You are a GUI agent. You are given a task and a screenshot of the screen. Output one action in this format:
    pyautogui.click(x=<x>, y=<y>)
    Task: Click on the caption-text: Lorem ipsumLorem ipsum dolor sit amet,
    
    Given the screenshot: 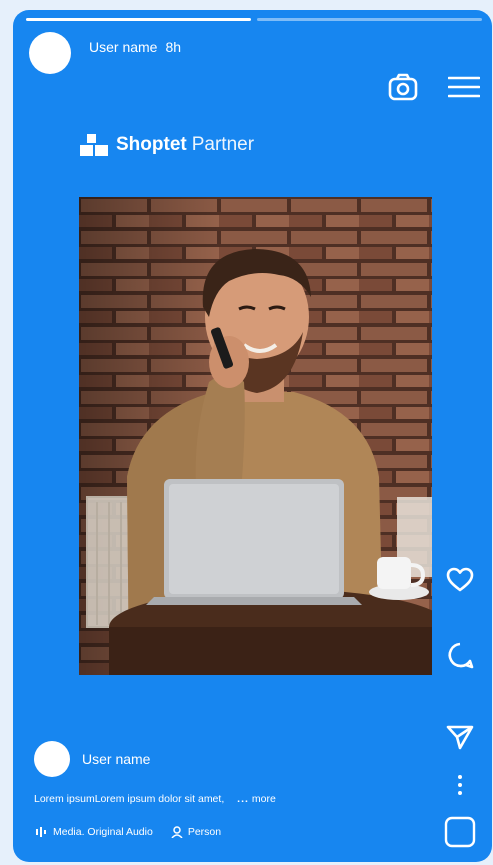 What is the action you would take?
    pyautogui.click(x=129, y=799)
    